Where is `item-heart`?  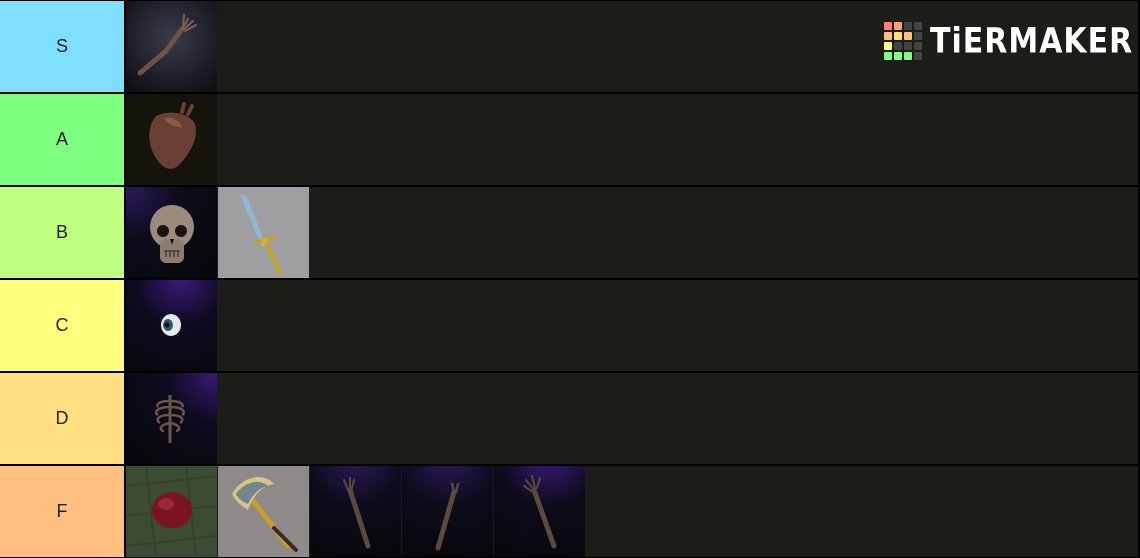
item-heart is located at coordinates (171, 139).